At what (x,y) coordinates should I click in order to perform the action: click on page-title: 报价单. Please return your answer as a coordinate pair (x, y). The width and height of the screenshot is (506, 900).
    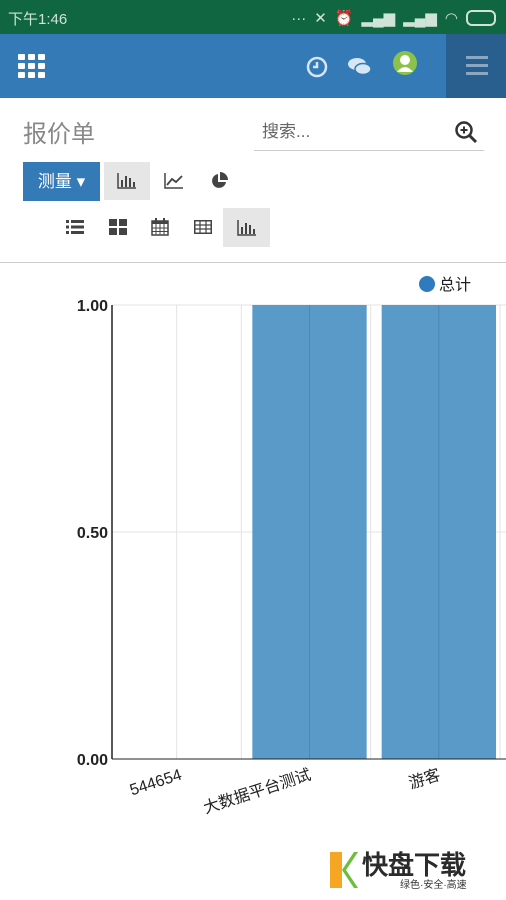
    Looking at the image, I should click on (59, 134).